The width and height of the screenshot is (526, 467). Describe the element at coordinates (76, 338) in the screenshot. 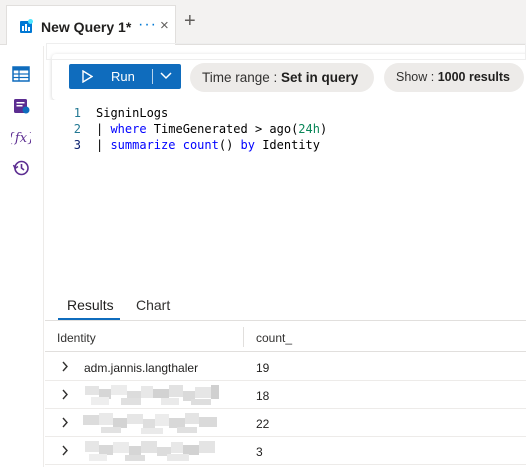

I see `column-header-identity: Identity` at that location.